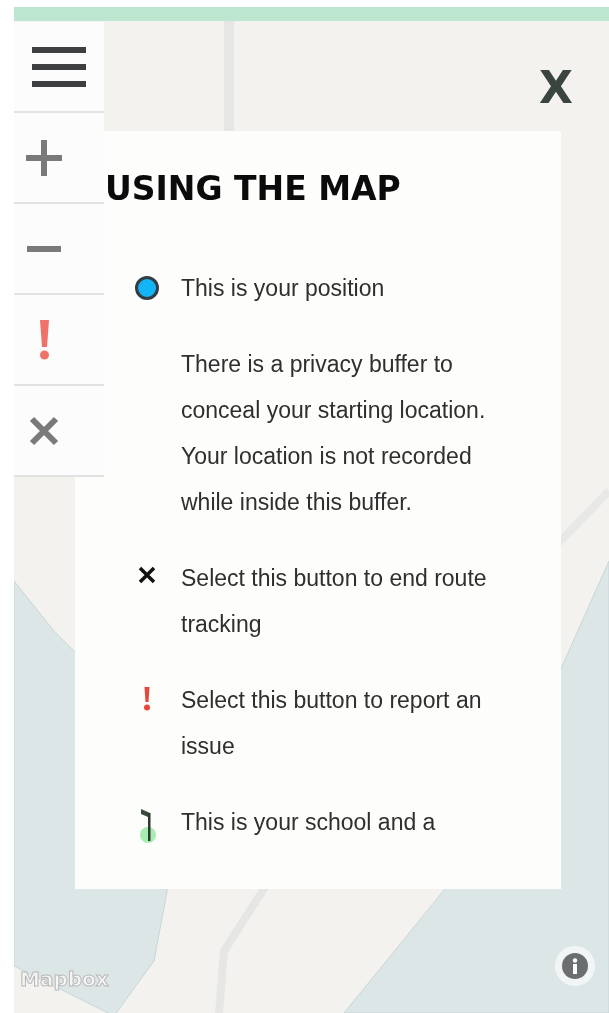 This screenshot has height=1013, width=609. What do you see at coordinates (334, 433) in the screenshot?
I see `legend-text: There is a privacy buffer to conceal your starting location. Your location is not recorded while inside this buffer.` at bounding box center [334, 433].